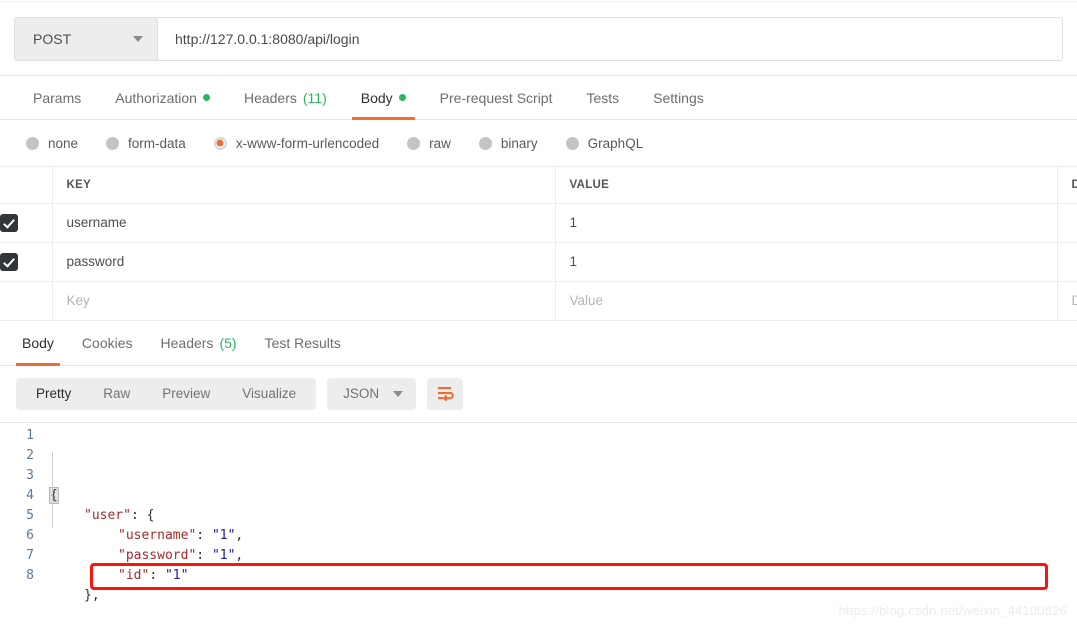  I want to click on value-key: username, so click(96, 222).